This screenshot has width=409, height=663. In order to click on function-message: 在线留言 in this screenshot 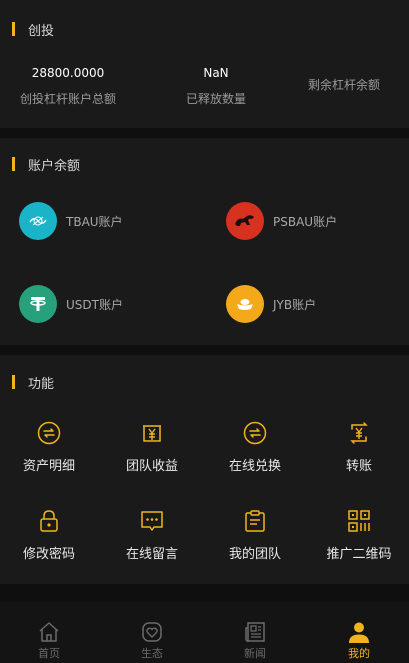, I will do `click(152, 535)`.